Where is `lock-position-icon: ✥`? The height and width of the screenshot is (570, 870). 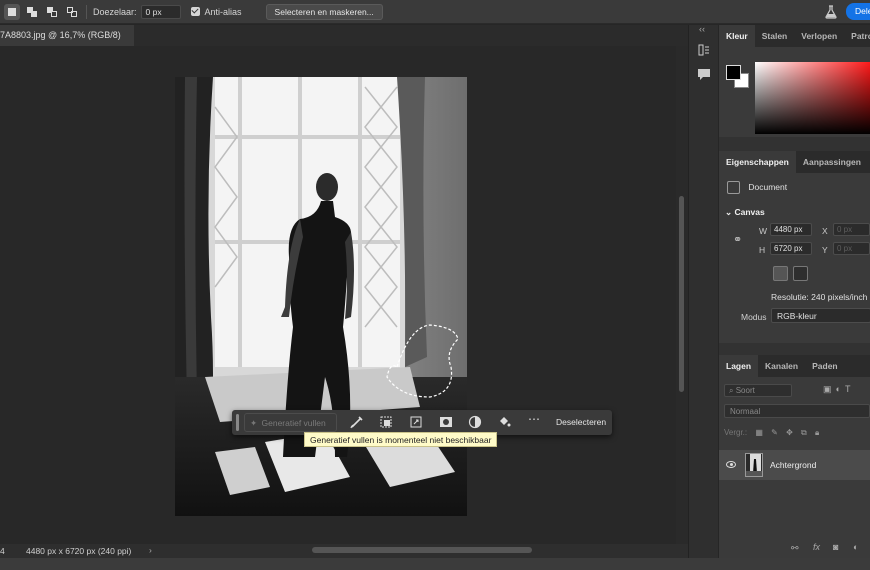 lock-position-icon: ✥ is located at coordinates (789, 432).